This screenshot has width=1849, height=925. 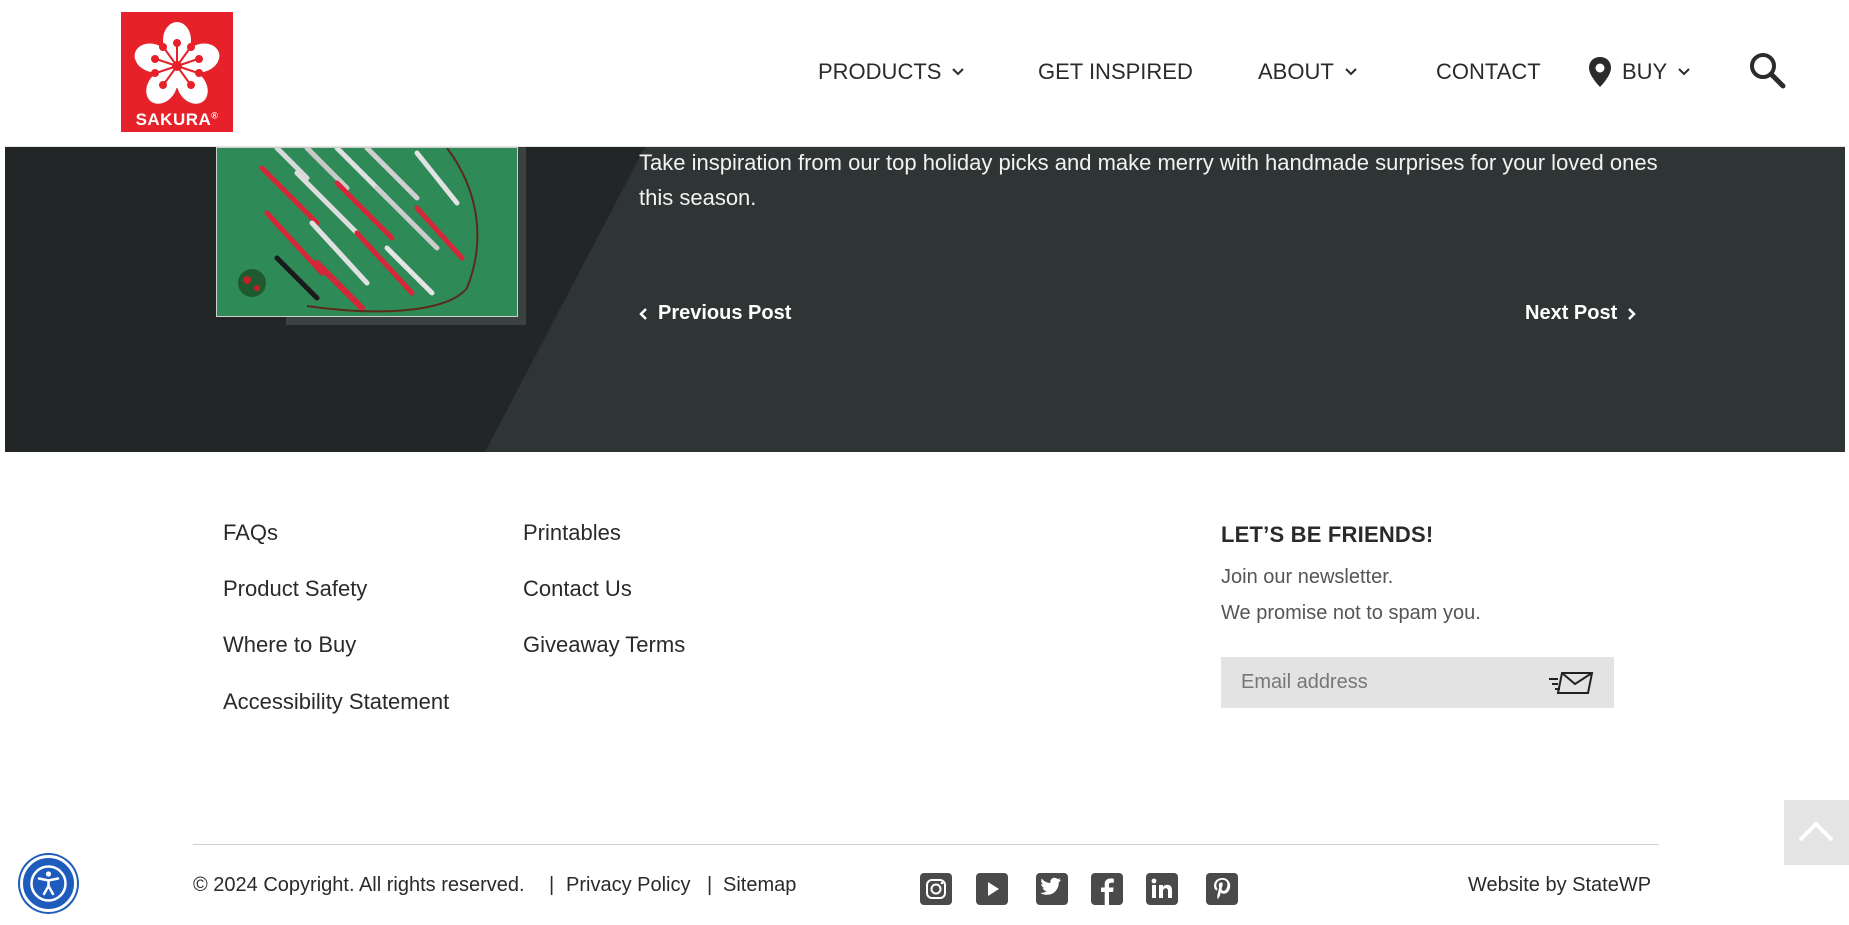 I want to click on nav-label: ABOUT, so click(x=1296, y=71).